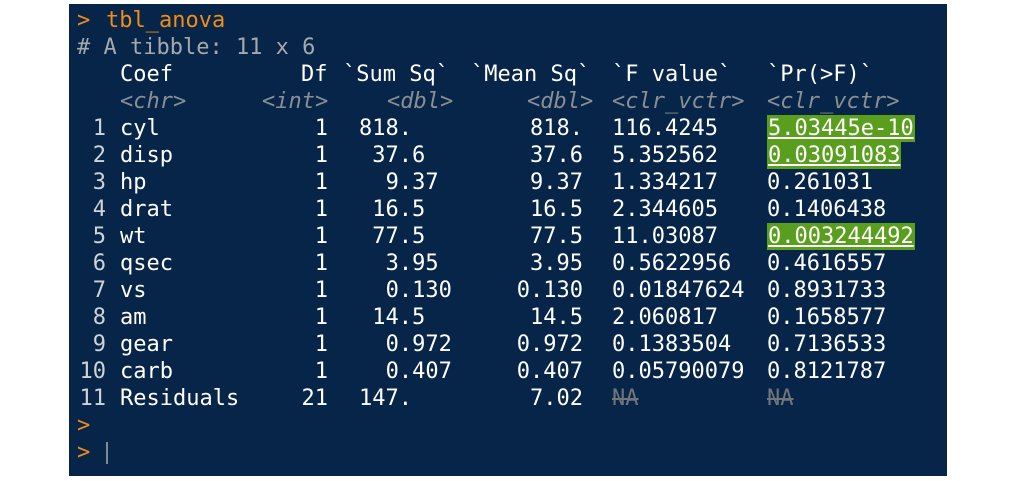  What do you see at coordinates (146, 344) in the screenshot?
I see `cell-coef: gear` at bounding box center [146, 344].